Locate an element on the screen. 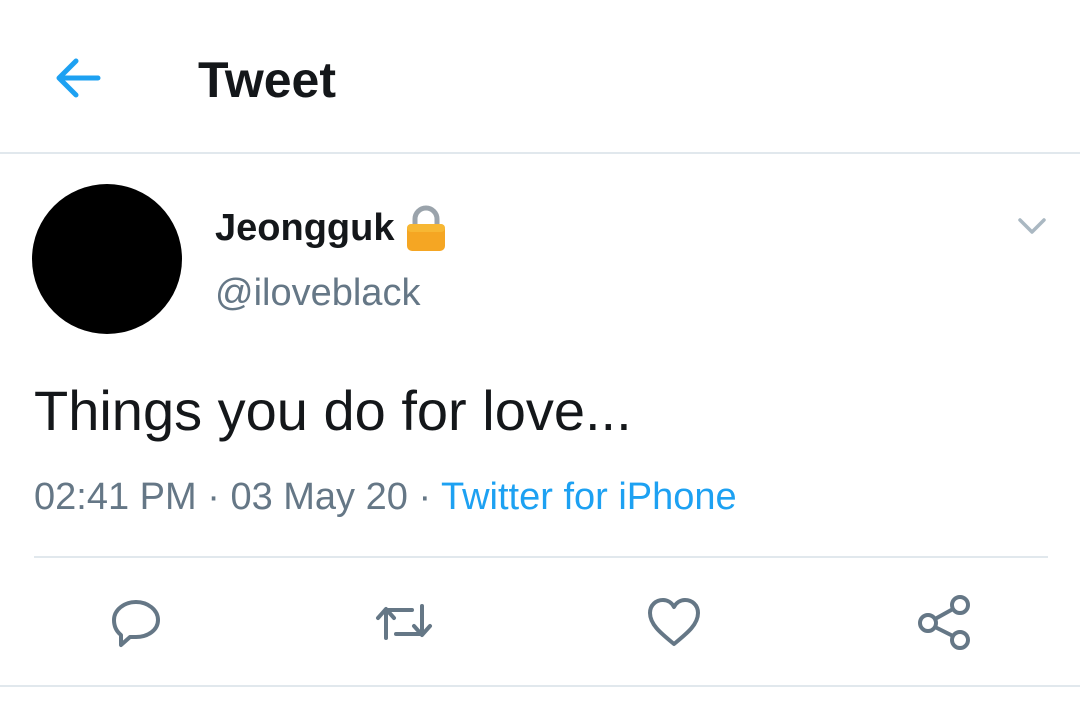  reply-button is located at coordinates (136, 622).